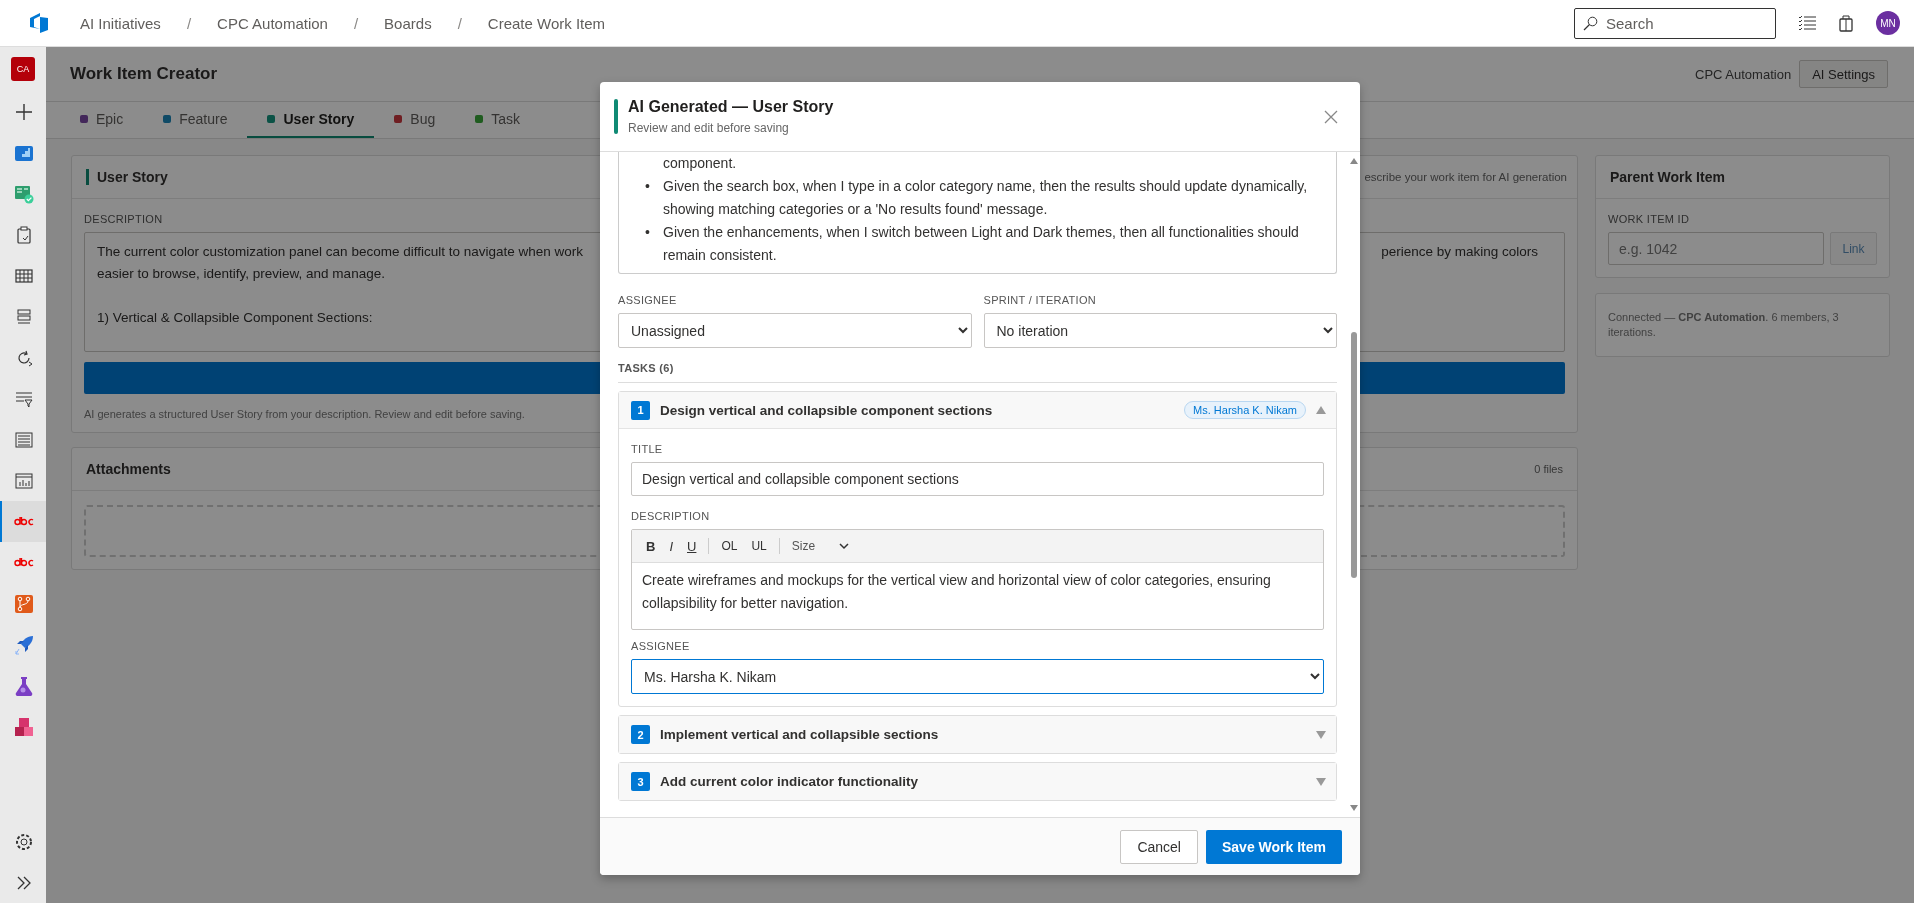 The width and height of the screenshot is (1914, 903). What do you see at coordinates (640, 781) in the screenshot?
I see `task-number: 3` at bounding box center [640, 781].